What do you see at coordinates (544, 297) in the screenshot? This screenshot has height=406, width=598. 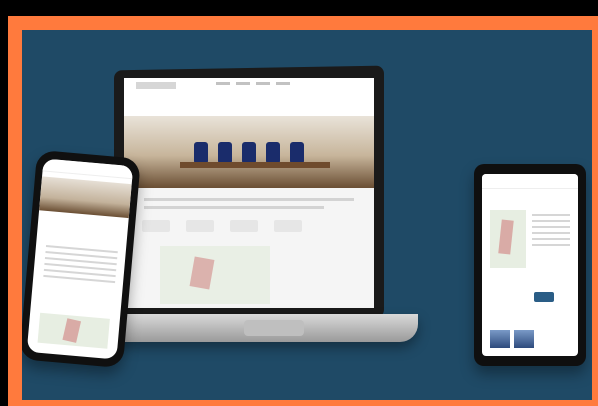 I see `tablet-button` at bounding box center [544, 297].